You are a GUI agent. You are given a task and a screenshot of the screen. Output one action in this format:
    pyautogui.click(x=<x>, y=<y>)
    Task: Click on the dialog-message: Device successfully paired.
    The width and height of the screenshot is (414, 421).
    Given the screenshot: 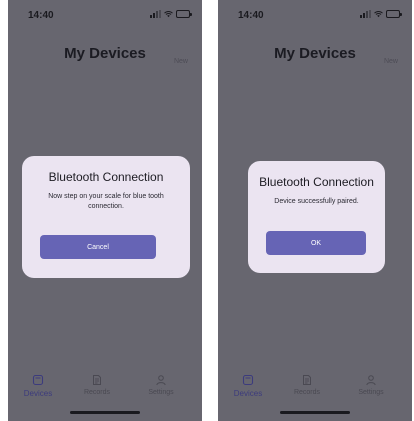 What is the action you would take?
    pyautogui.click(x=316, y=201)
    